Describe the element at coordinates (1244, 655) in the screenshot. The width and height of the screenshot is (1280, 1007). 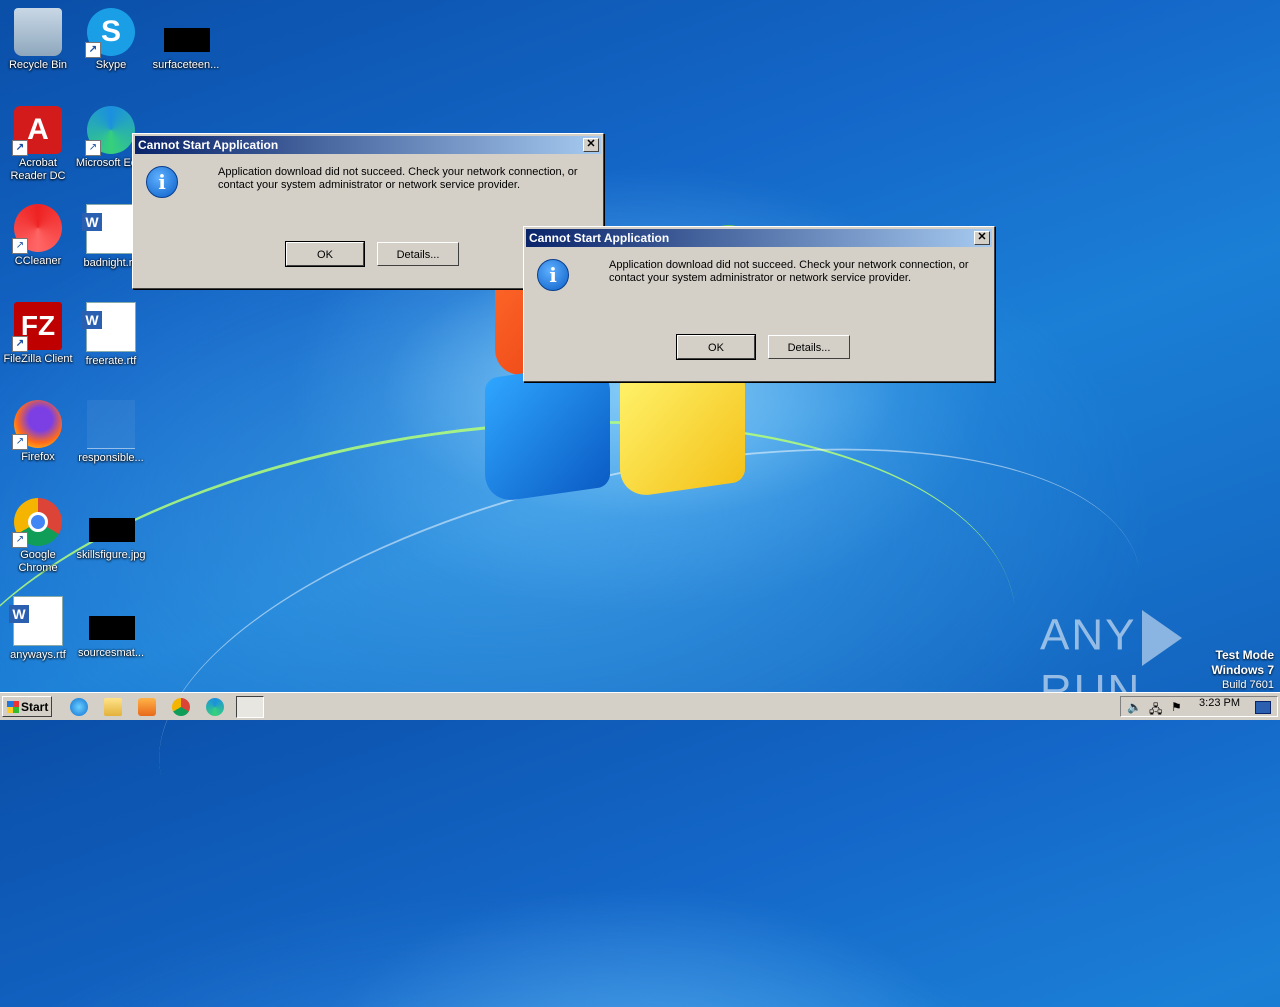
I see `test-mode-text: Test Mode` at that location.